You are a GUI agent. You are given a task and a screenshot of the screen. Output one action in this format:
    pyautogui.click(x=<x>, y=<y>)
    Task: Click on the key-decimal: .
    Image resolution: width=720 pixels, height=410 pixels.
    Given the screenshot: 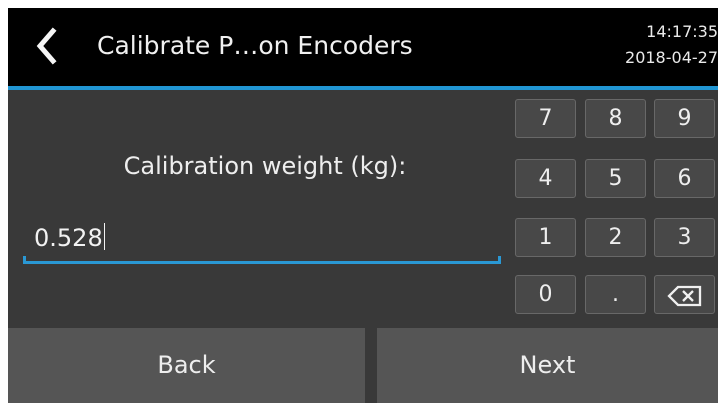 What is the action you would take?
    pyautogui.click(x=615, y=294)
    